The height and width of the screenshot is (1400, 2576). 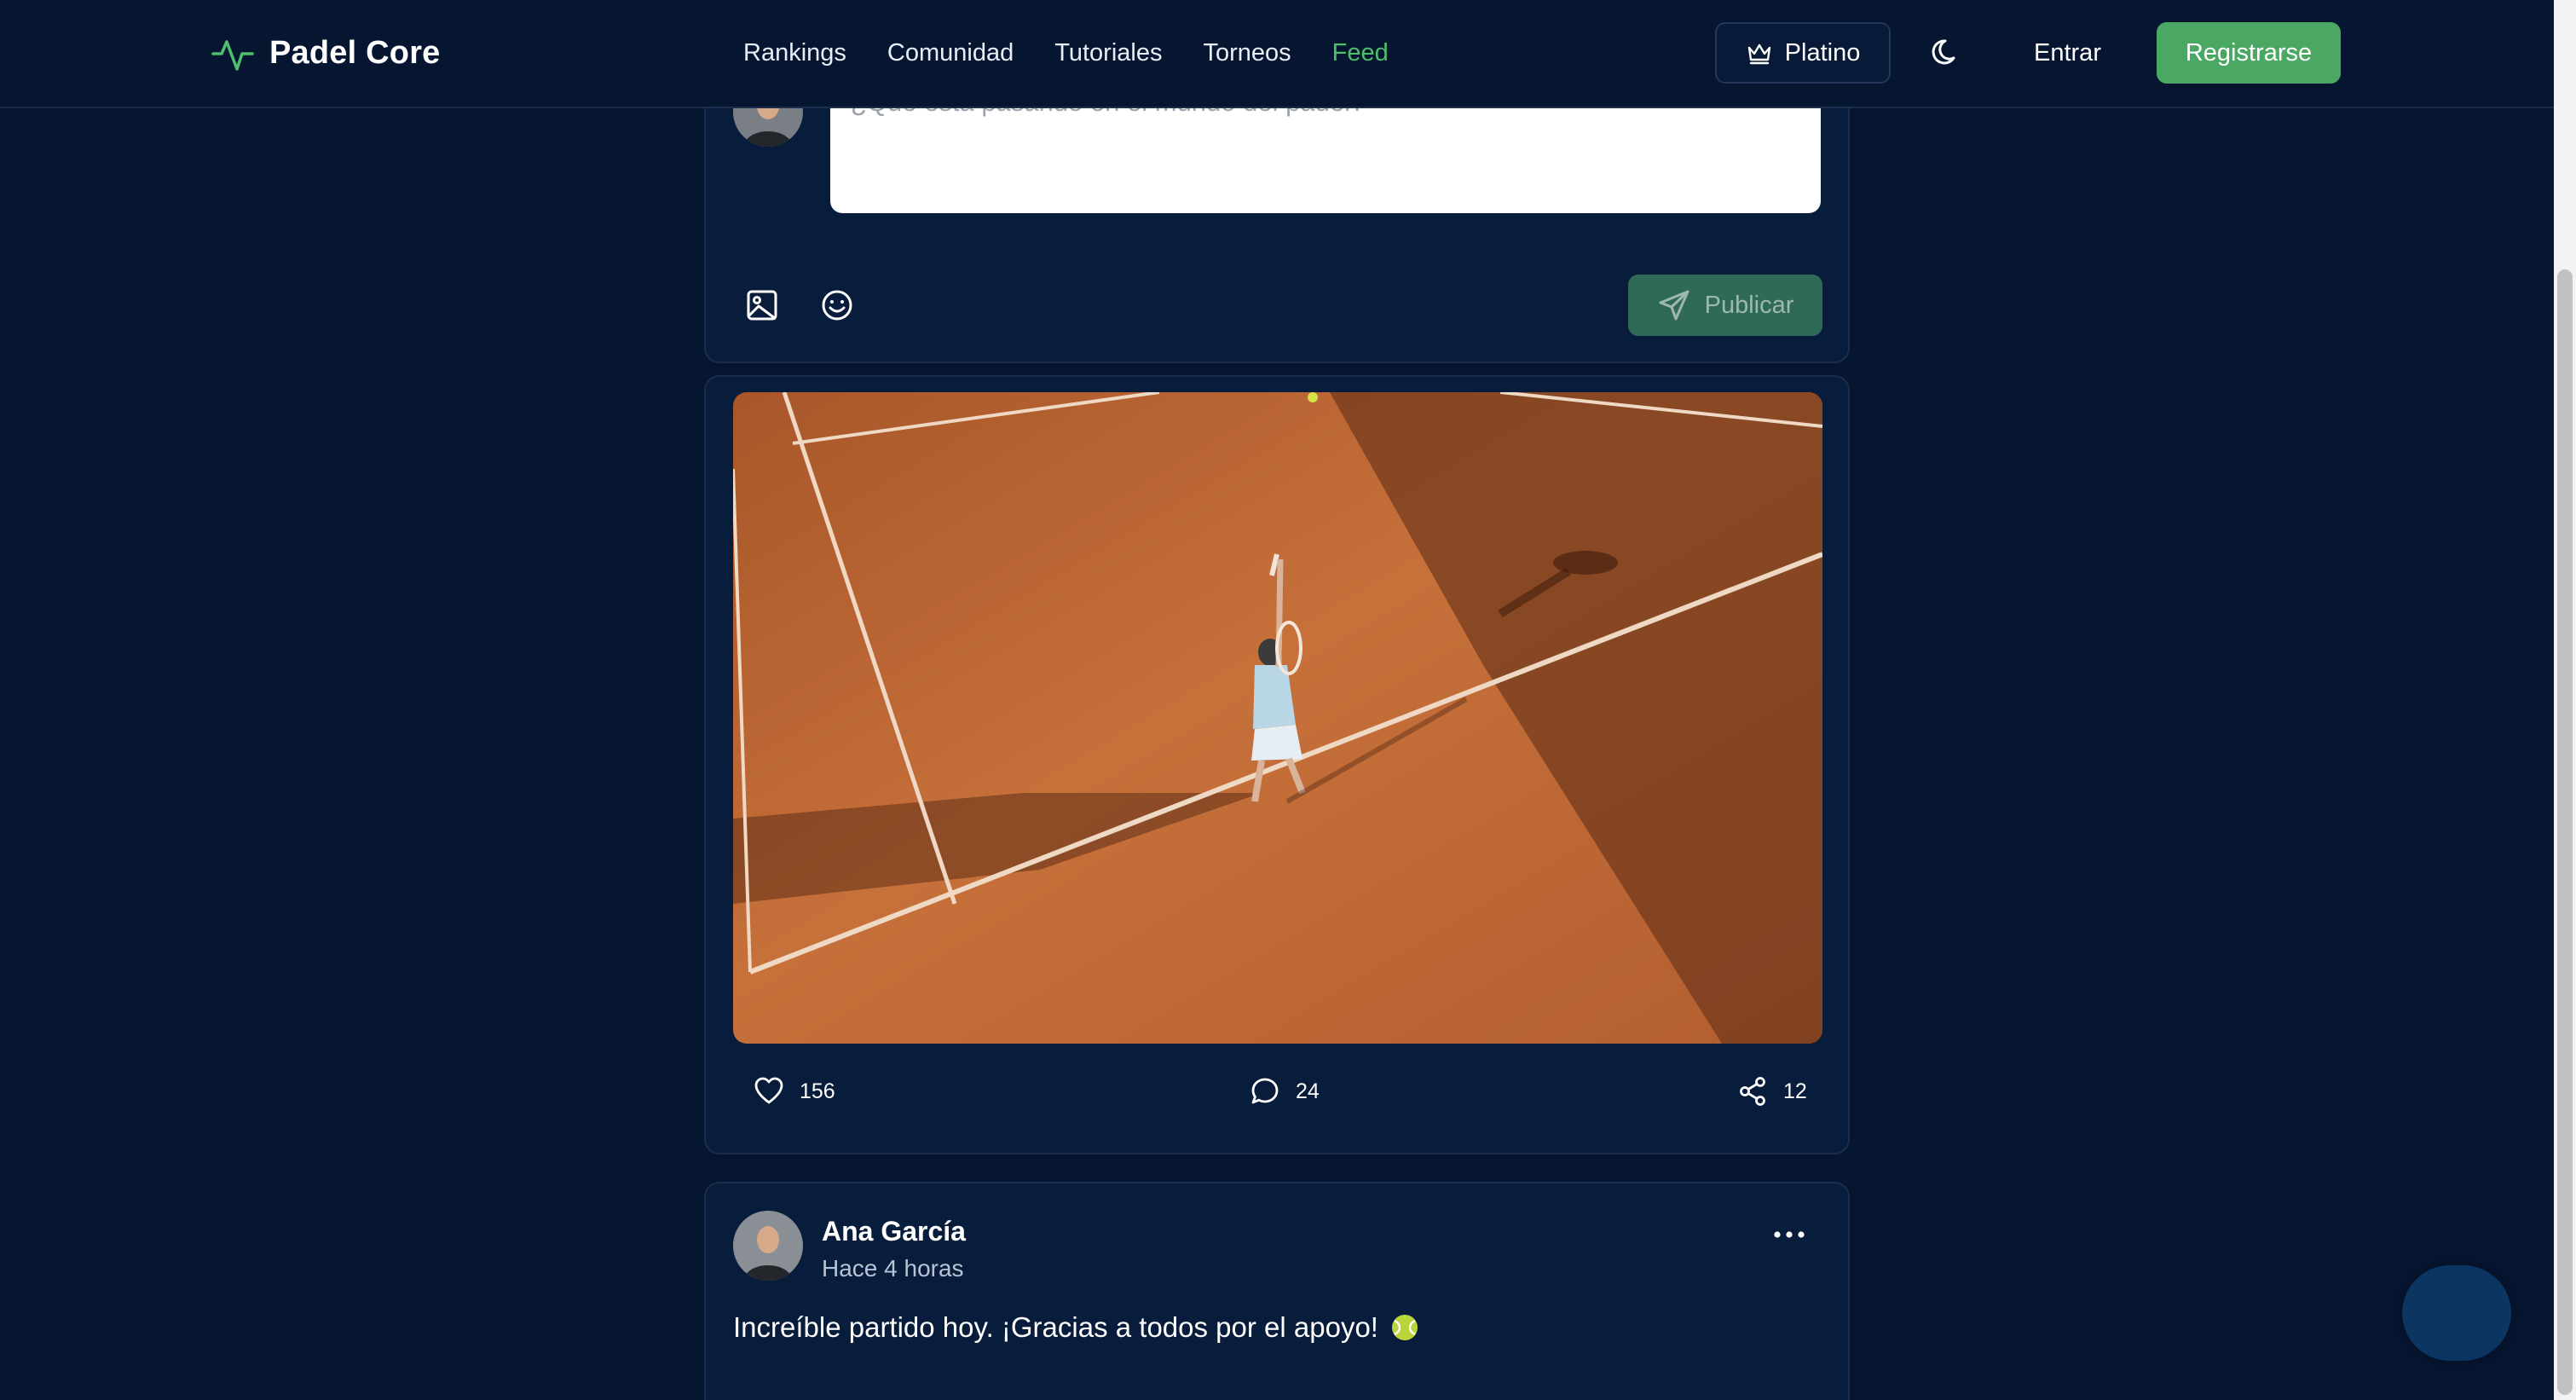 I want to click on nav-rankings: Rankings, so click(x=794, y=53).